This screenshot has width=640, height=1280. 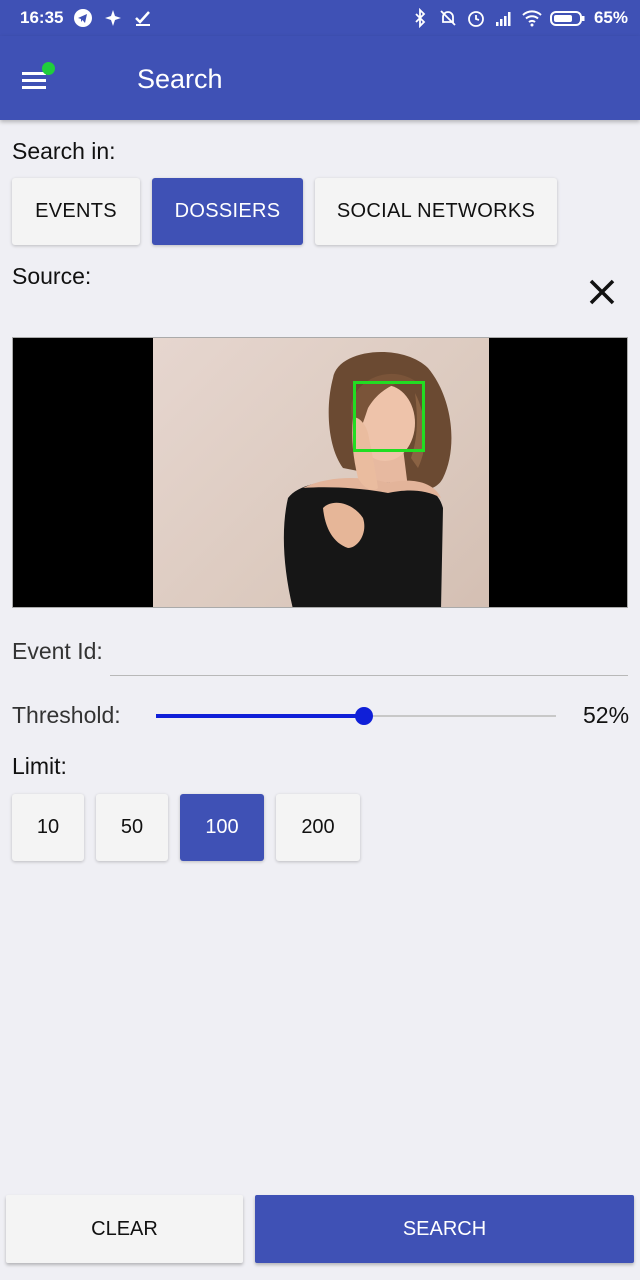 What do you see at coordinates (57, 651) in the screenshot?
I see `event-id-label: Event Id:` at bounding box center [57, 651].